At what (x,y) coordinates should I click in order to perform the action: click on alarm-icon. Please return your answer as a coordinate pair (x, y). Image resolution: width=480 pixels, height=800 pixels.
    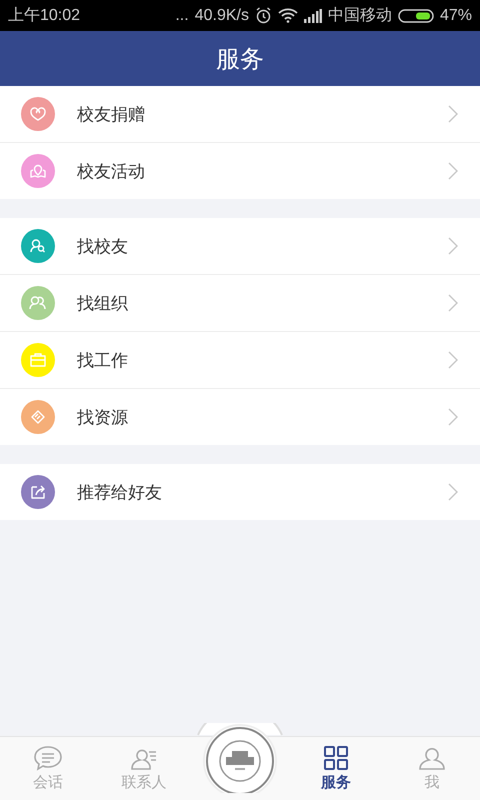
    Looking at the image, I should click on (263, 15).